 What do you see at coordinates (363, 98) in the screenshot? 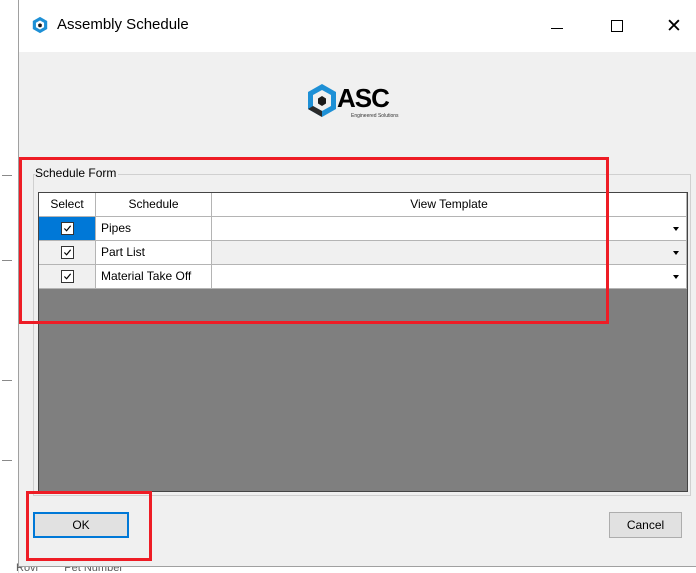
I see `logo-wordmark: ASC` at bounding box center [363, 98].